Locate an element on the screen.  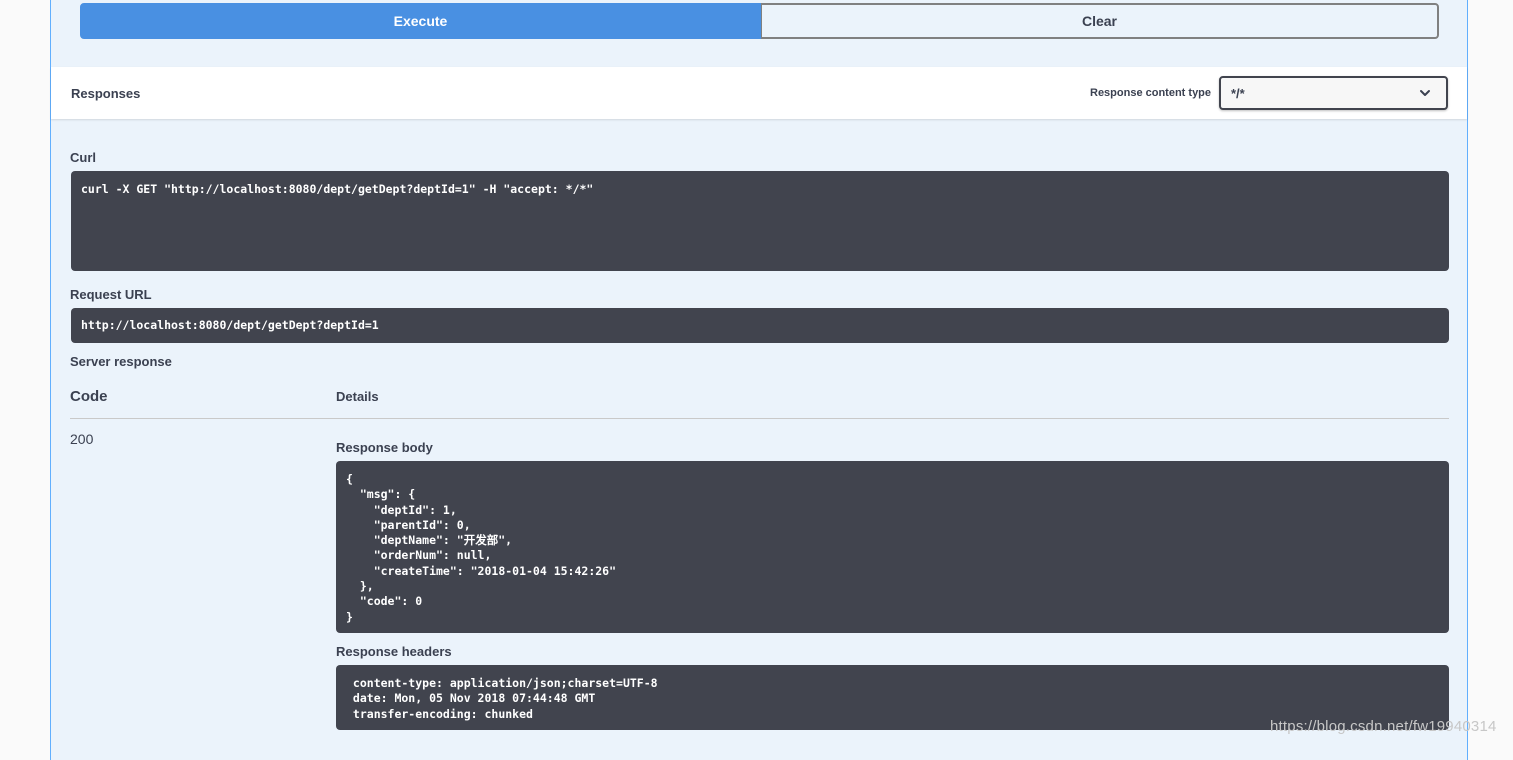
request-url-label: Request URL is located at coordinates (111, 294).